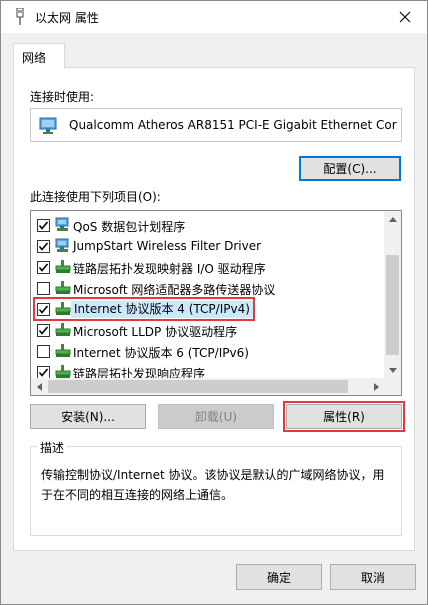  Describe the element at coordinates (207, 225) in the screenshot. I see `list-item: QoS 数据包计划程序` at that location.